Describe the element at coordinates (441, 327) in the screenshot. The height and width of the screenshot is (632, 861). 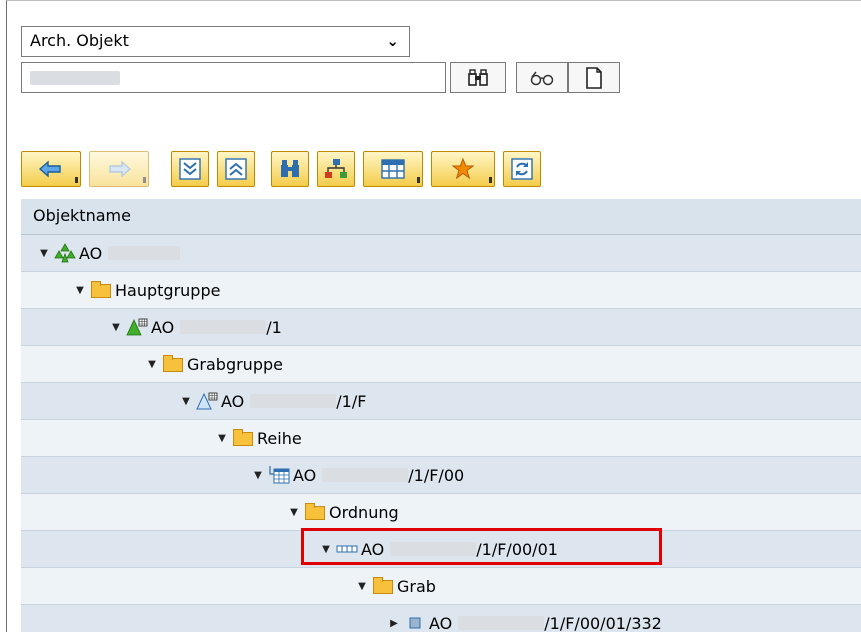
I see `tree-row-main-group: ▼ AO /1` at that location.